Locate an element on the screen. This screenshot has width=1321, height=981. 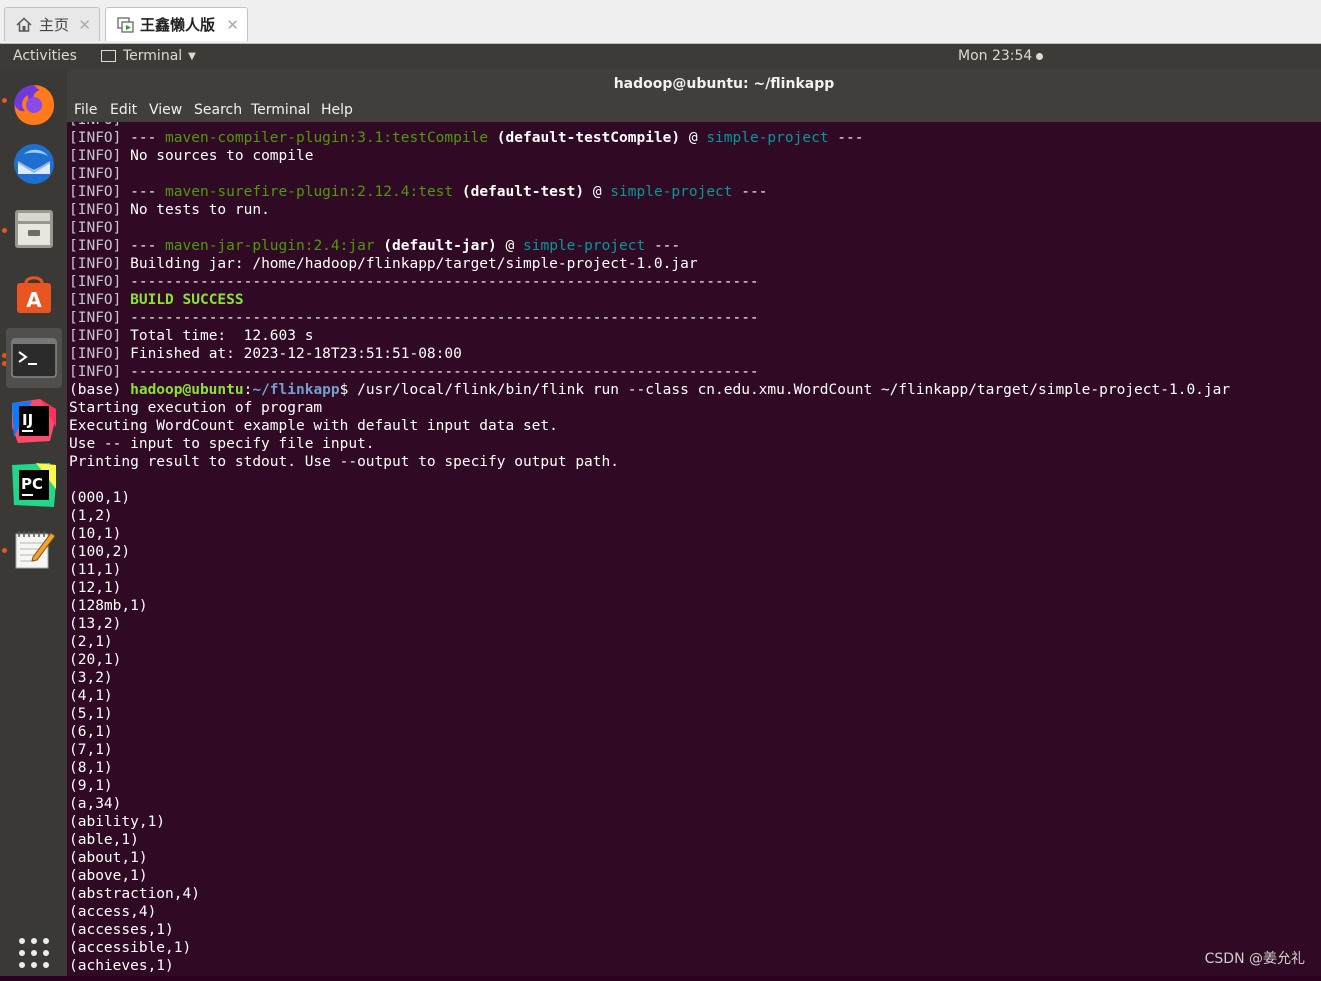
menu-edit: Edit is located at coordinates (123, 110).